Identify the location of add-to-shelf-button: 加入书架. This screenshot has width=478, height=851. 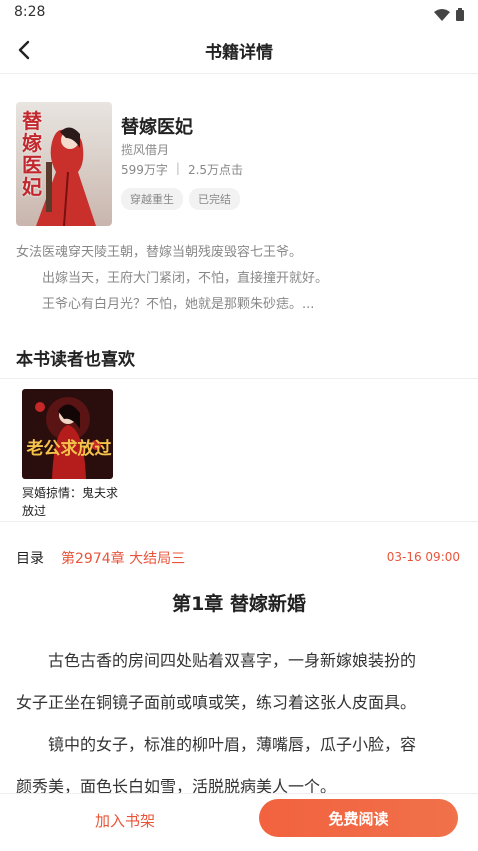
(125, 820).